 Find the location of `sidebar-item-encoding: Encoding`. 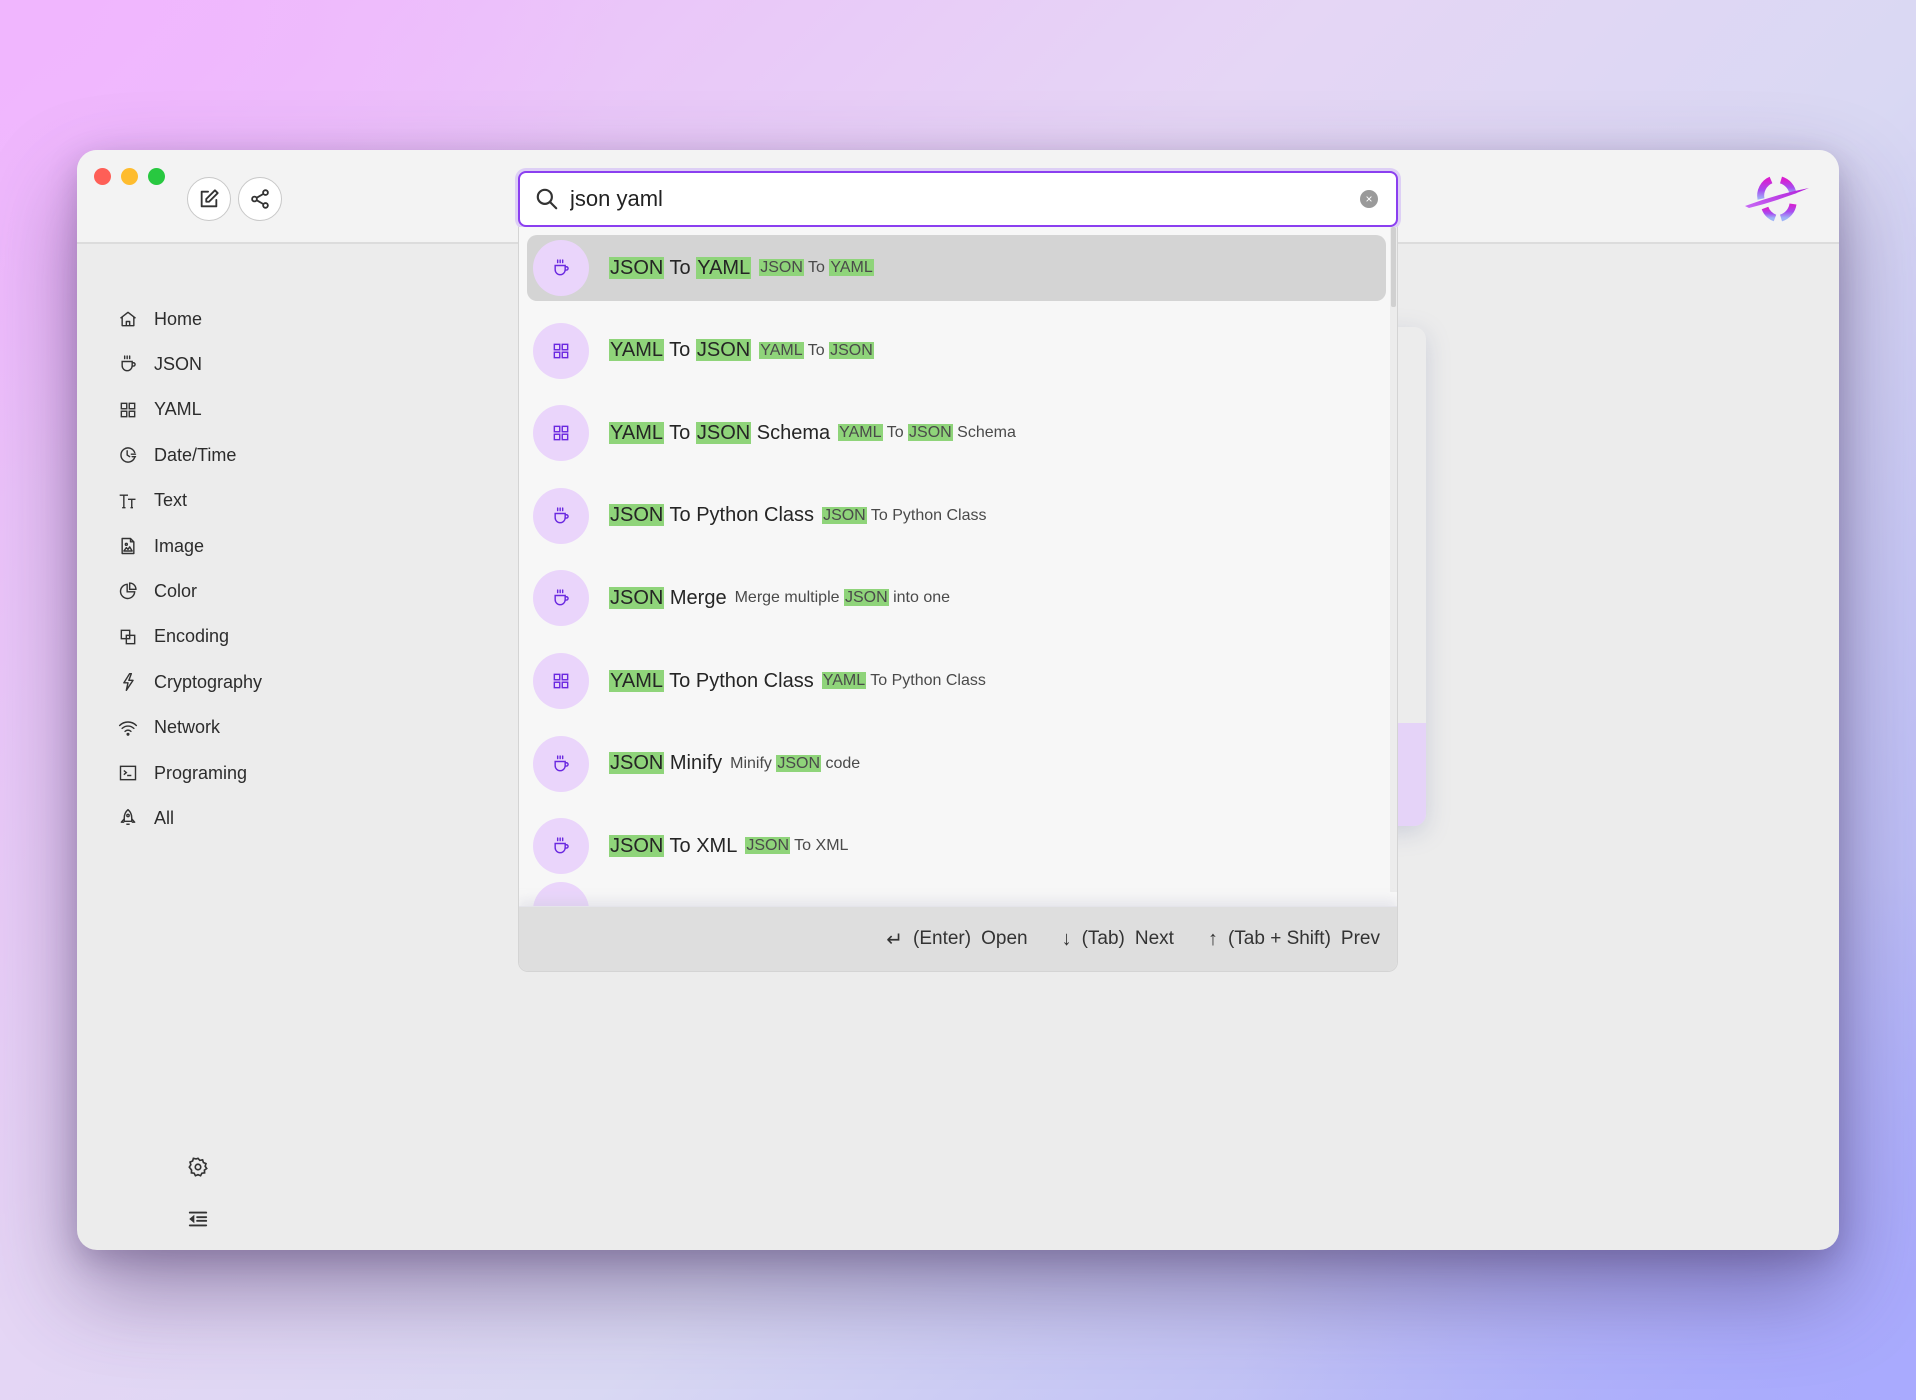

sidebar-item-encoding: Encoding is located at coordinates (247, 637).